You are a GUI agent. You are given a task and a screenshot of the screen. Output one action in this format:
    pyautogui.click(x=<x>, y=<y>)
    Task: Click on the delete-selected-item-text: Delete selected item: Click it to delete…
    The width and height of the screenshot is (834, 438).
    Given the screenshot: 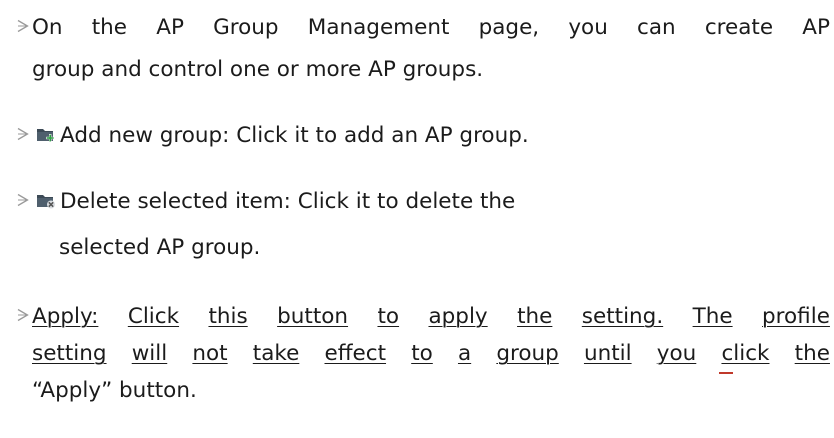 What is the action you would take?
    pyautogui.click(x=288, y=201)
    